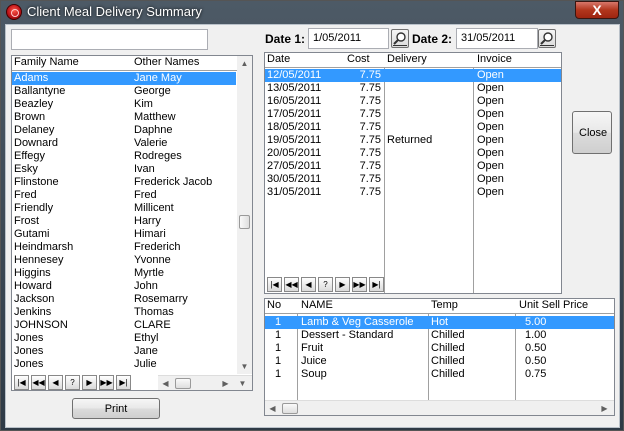  Describe the element at coordinates (124, 221) in the screenshot. I see `table-row: Frost Harry` at that location.